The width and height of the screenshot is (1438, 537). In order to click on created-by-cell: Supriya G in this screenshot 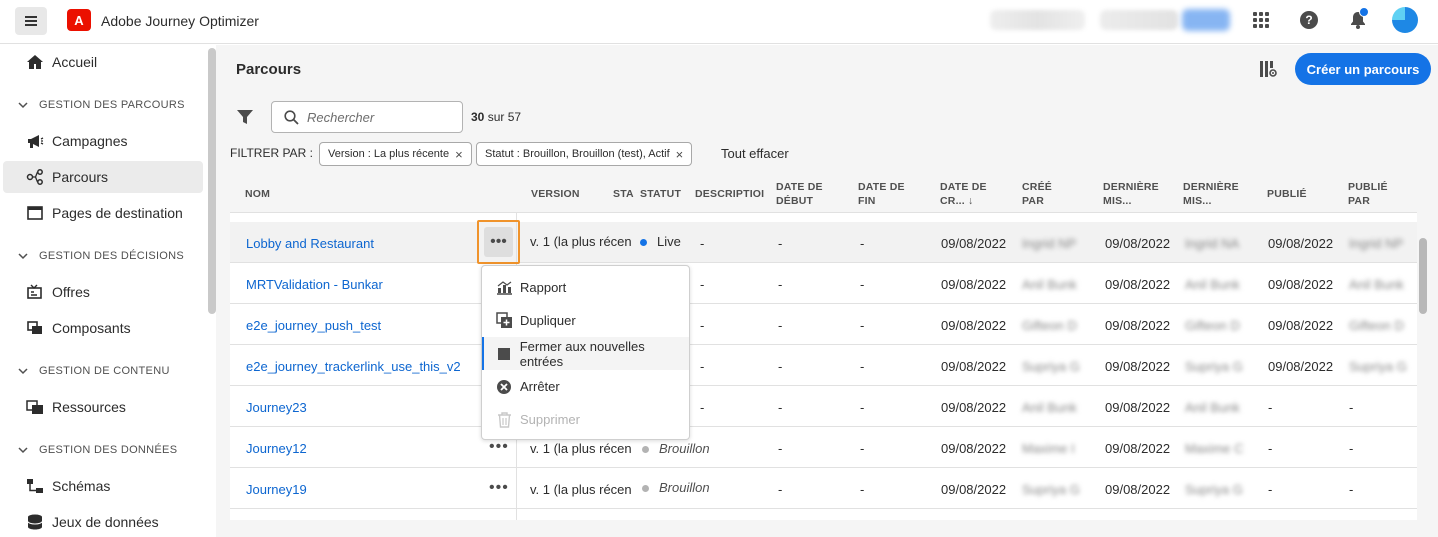, I will do `click(1051, 366)`.